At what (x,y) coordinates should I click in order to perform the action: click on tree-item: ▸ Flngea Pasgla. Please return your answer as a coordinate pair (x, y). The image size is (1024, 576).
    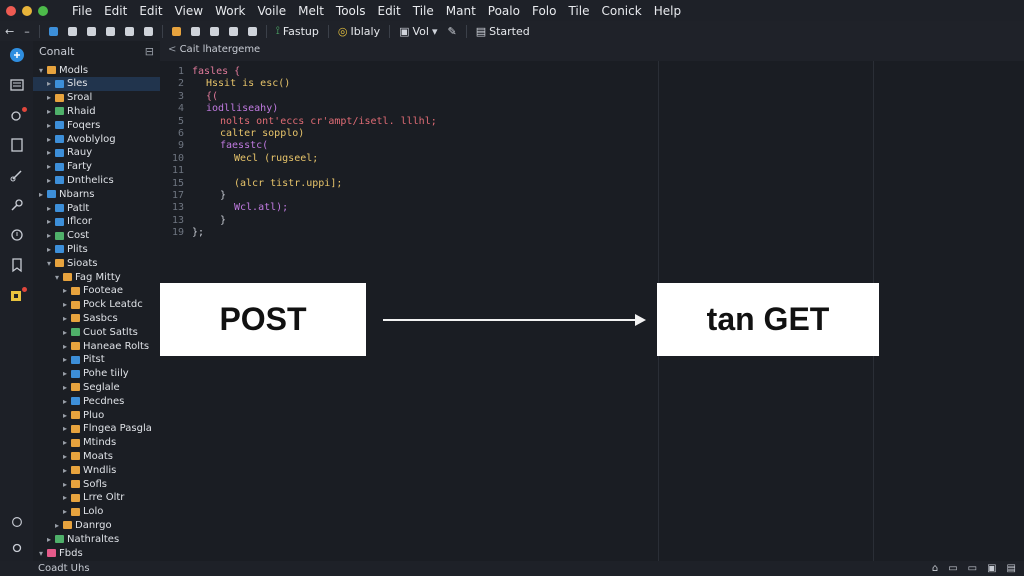
    Looking at the image, I should click on (96, 429).